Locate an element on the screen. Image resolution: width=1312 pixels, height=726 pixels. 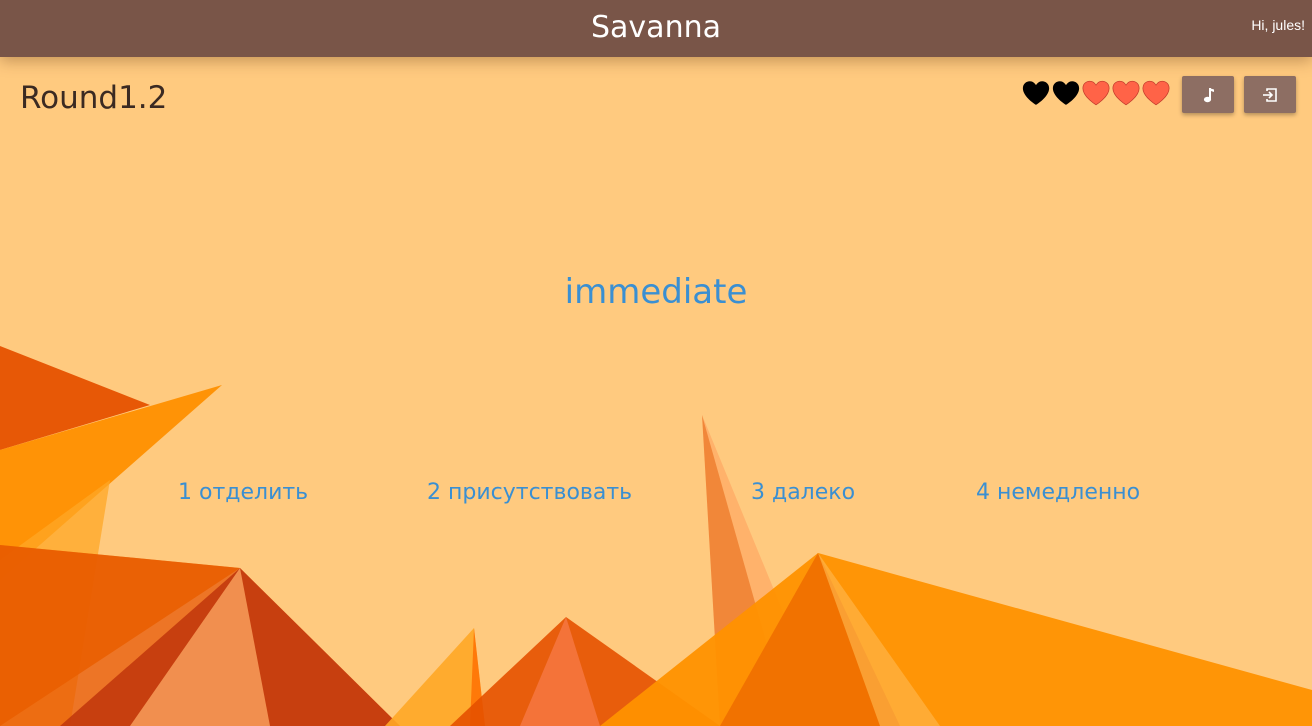
lives-indicator is located at coordinates (1096, 93).